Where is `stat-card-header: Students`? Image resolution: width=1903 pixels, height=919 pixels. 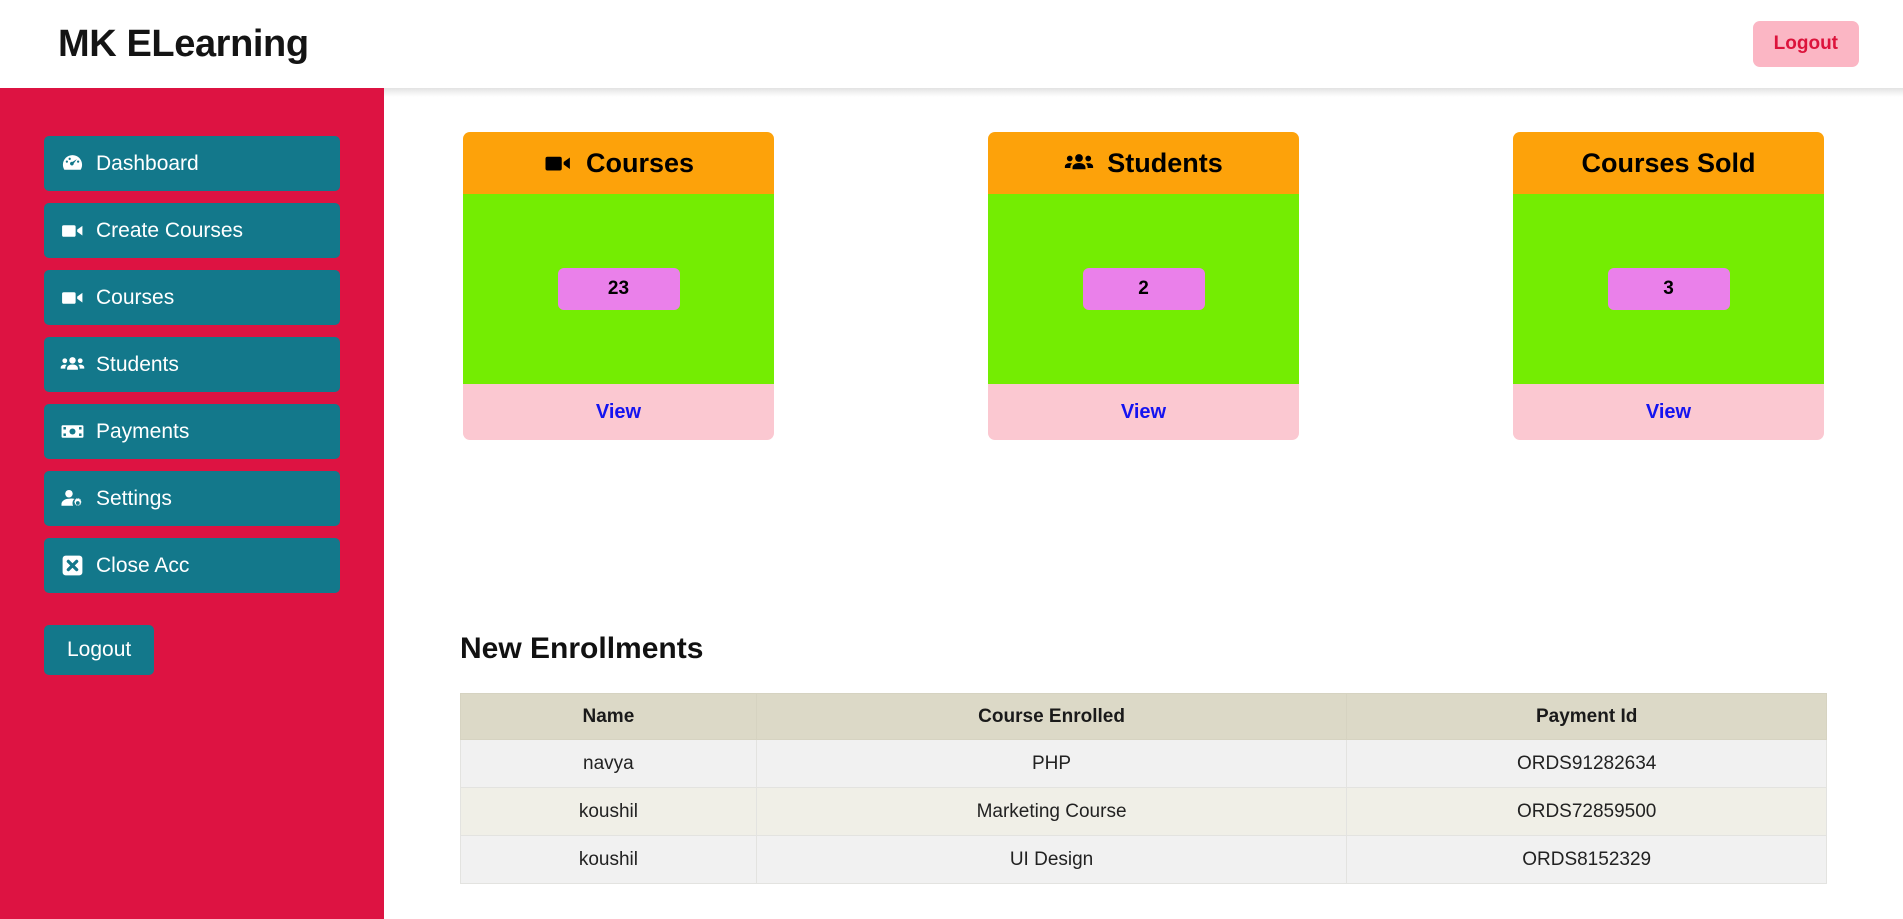 stat-card-header: Students is located at coordinates (1143, 163).